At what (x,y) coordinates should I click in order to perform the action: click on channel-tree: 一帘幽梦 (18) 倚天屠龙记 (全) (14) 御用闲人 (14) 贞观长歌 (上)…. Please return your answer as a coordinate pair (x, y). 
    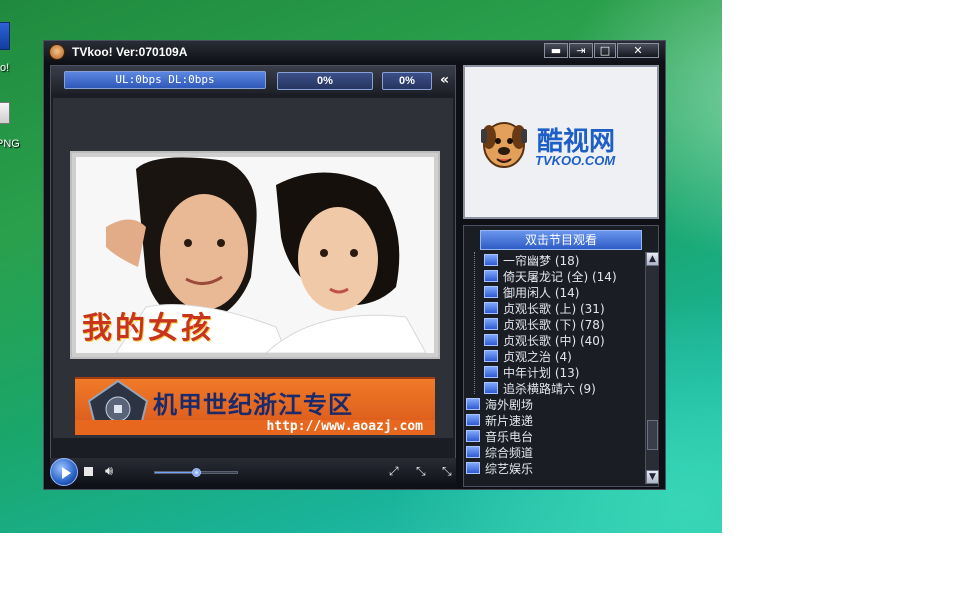
    Looking at the image, I should click on (554, 368).